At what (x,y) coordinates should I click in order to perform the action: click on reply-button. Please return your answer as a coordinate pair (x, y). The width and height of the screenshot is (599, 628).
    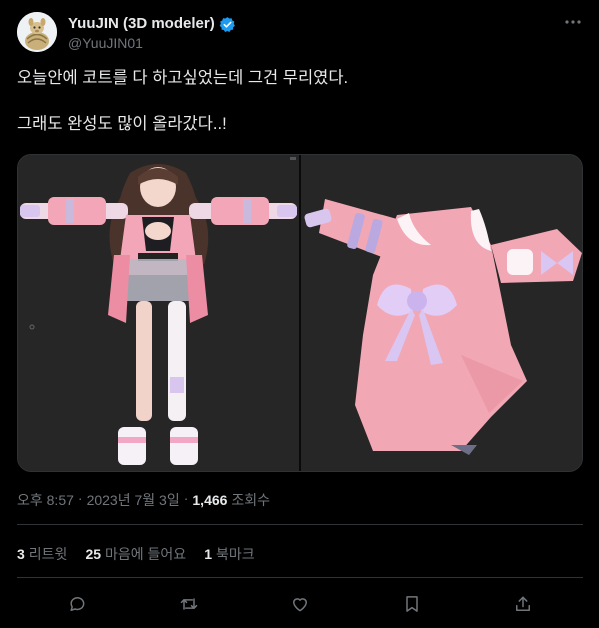
    Looking at the image, I should click on (77, 604).